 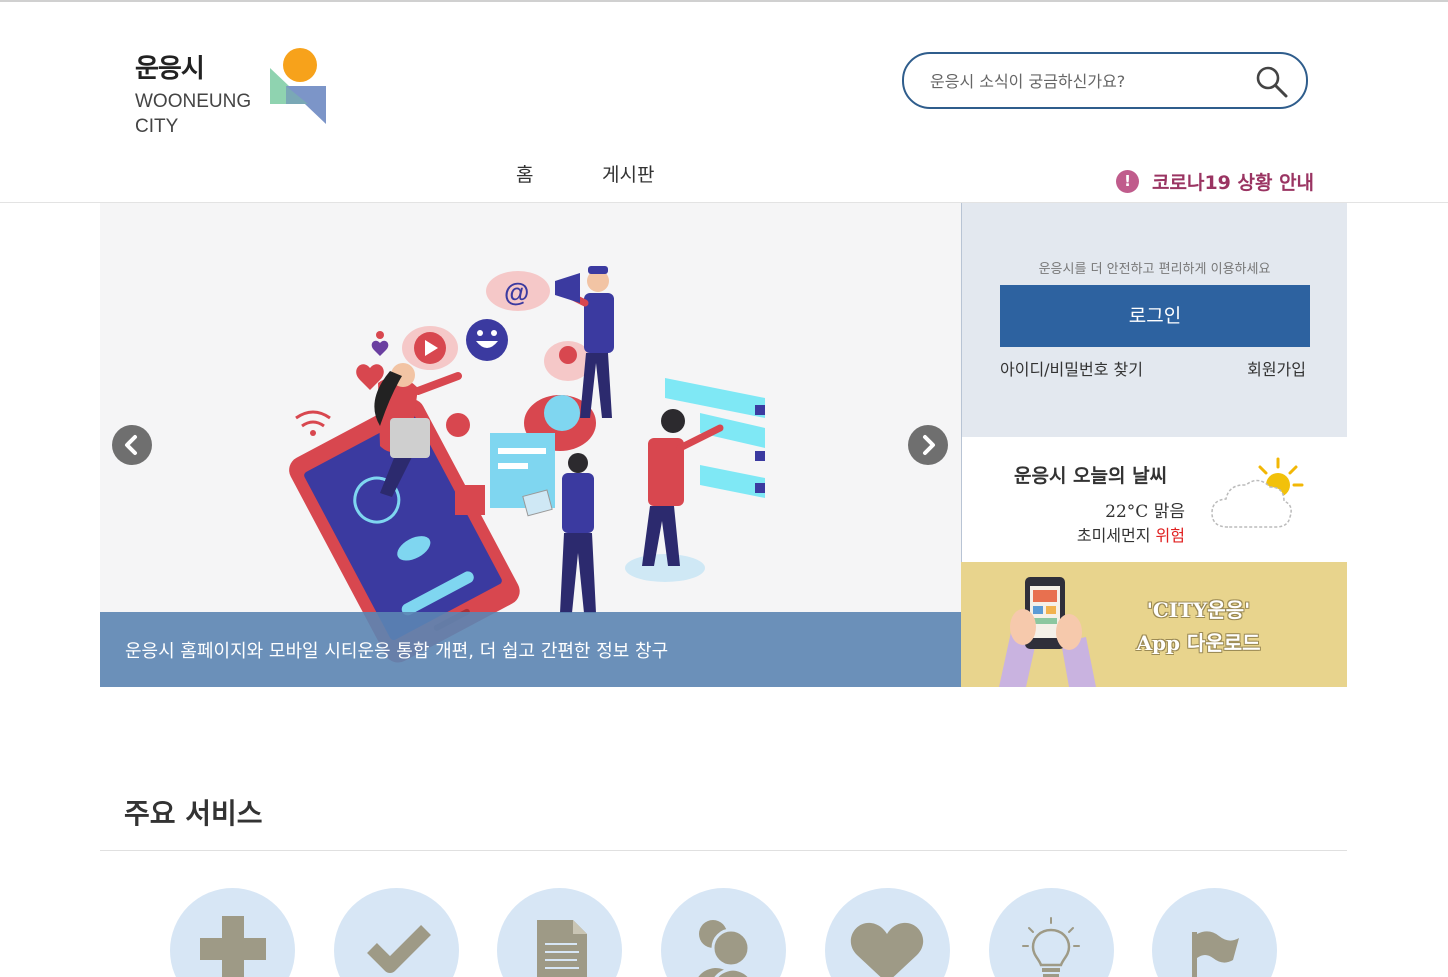 What do you see at coordinates (1272, 82) in the screenshot?
I see `search-icon` at bounding box center [1272, 82].